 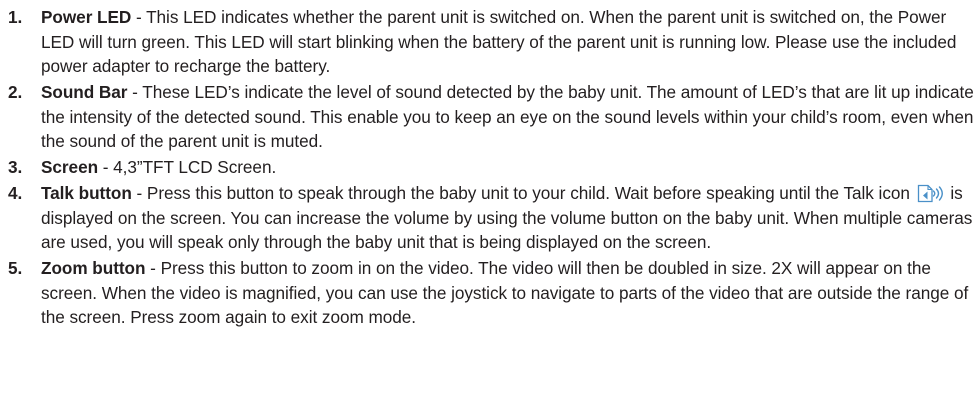 I want to click on talk-icon, so click(x=930, y=193).